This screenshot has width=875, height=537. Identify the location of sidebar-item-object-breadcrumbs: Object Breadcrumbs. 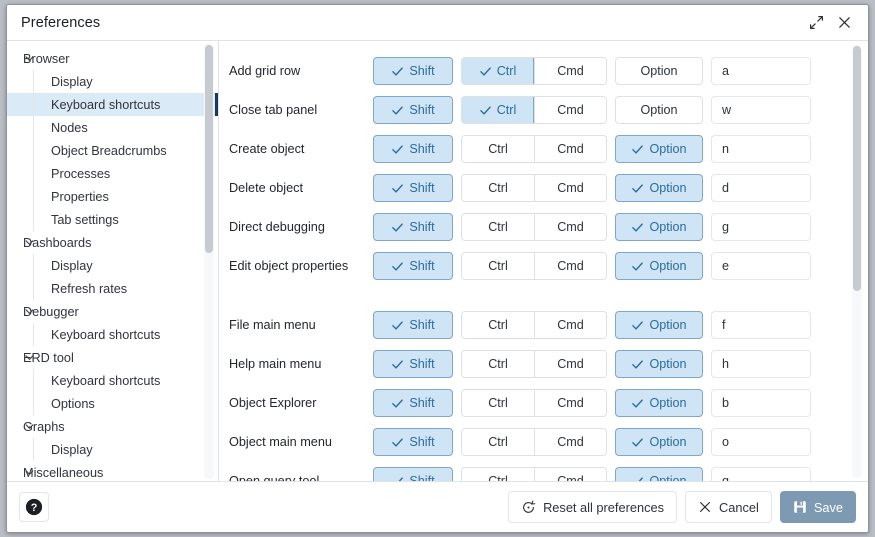
(112, 150).